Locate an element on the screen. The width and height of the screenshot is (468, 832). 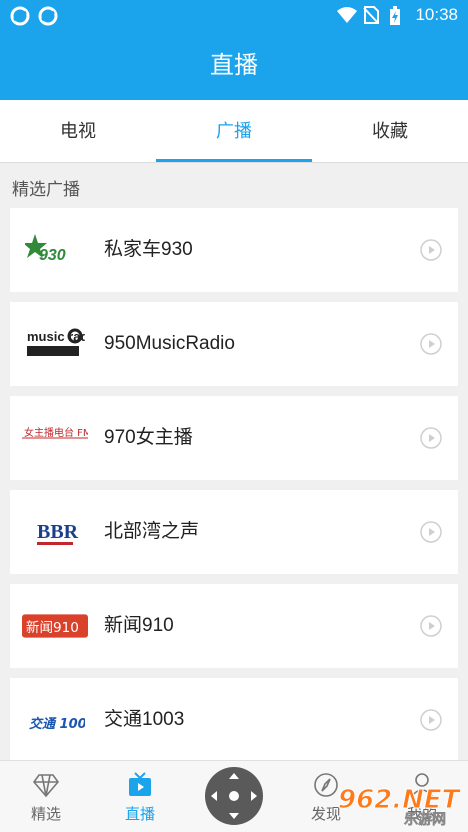
tab-bar: 电视 广播 收藏 is located at coordinates (234, 131).